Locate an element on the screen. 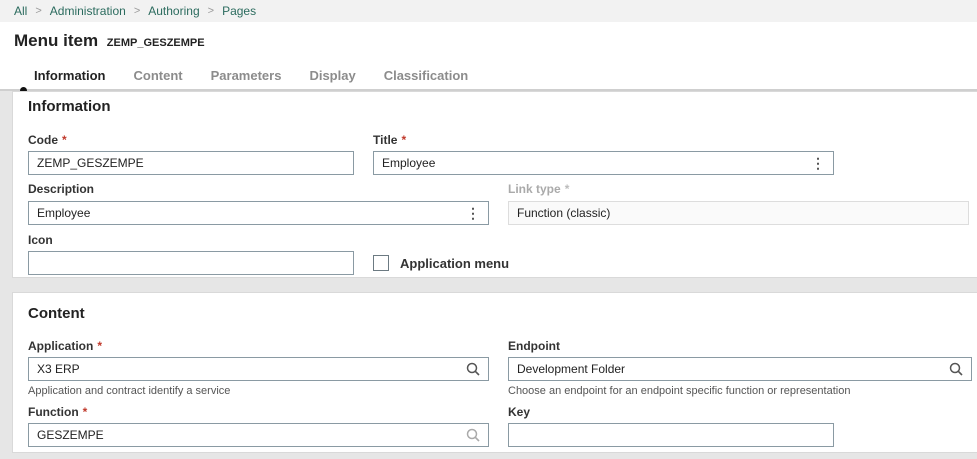 This screenshot has height=459, width=977. tab-display: Display is located at coordinates (332, 75).